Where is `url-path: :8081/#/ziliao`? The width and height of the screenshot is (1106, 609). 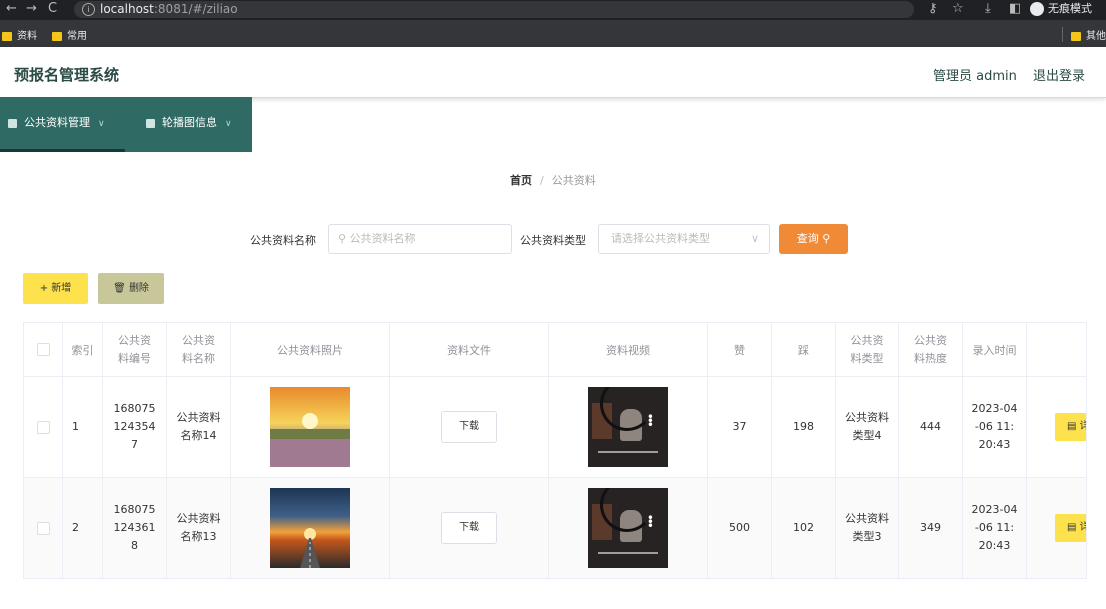
url-path: :8081/#/ziliao is located at coordinates (195, 9).